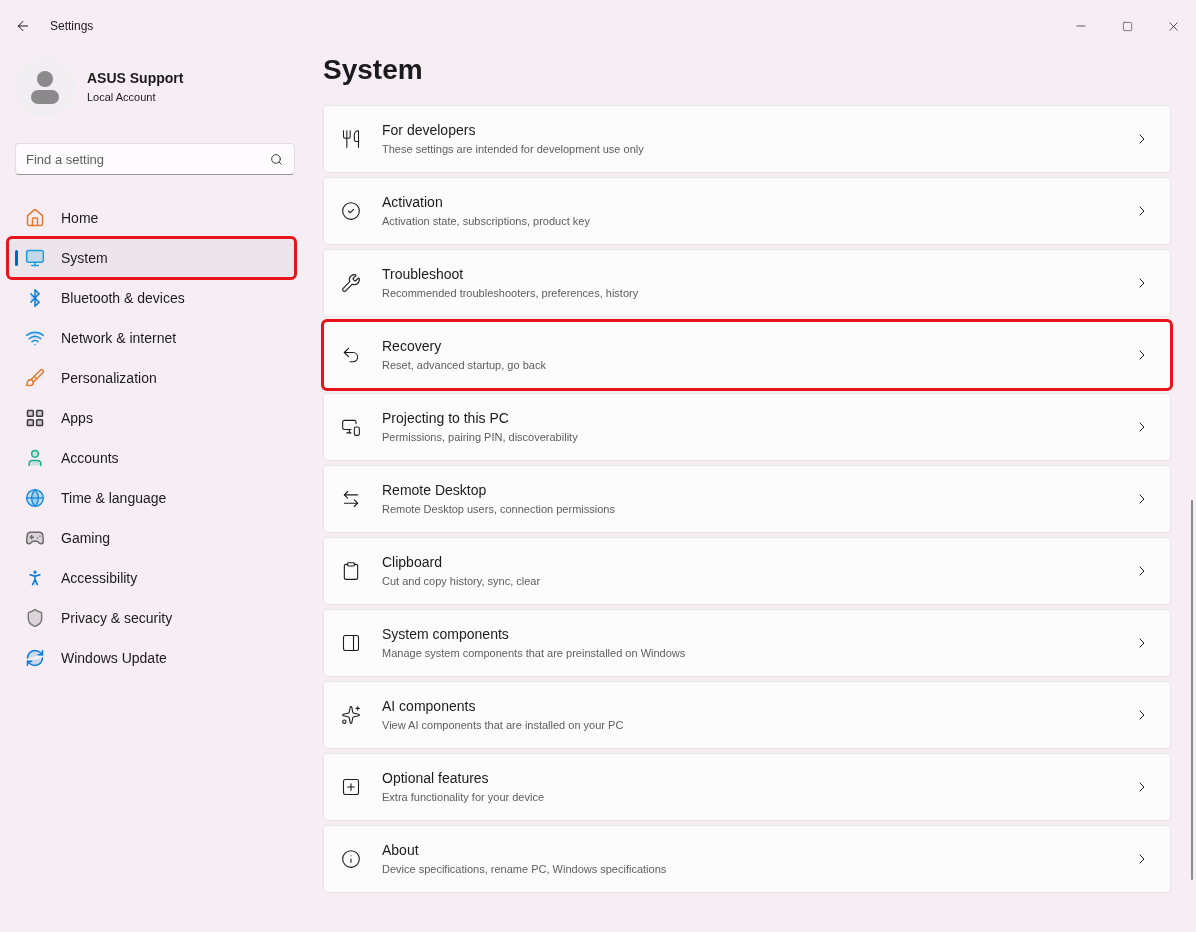 The height and width of the screenshot is (932, 1196). I want to click on settings-card: Troubleshoot Recommended troubleshooters, preferences, history, so click(747, 283).